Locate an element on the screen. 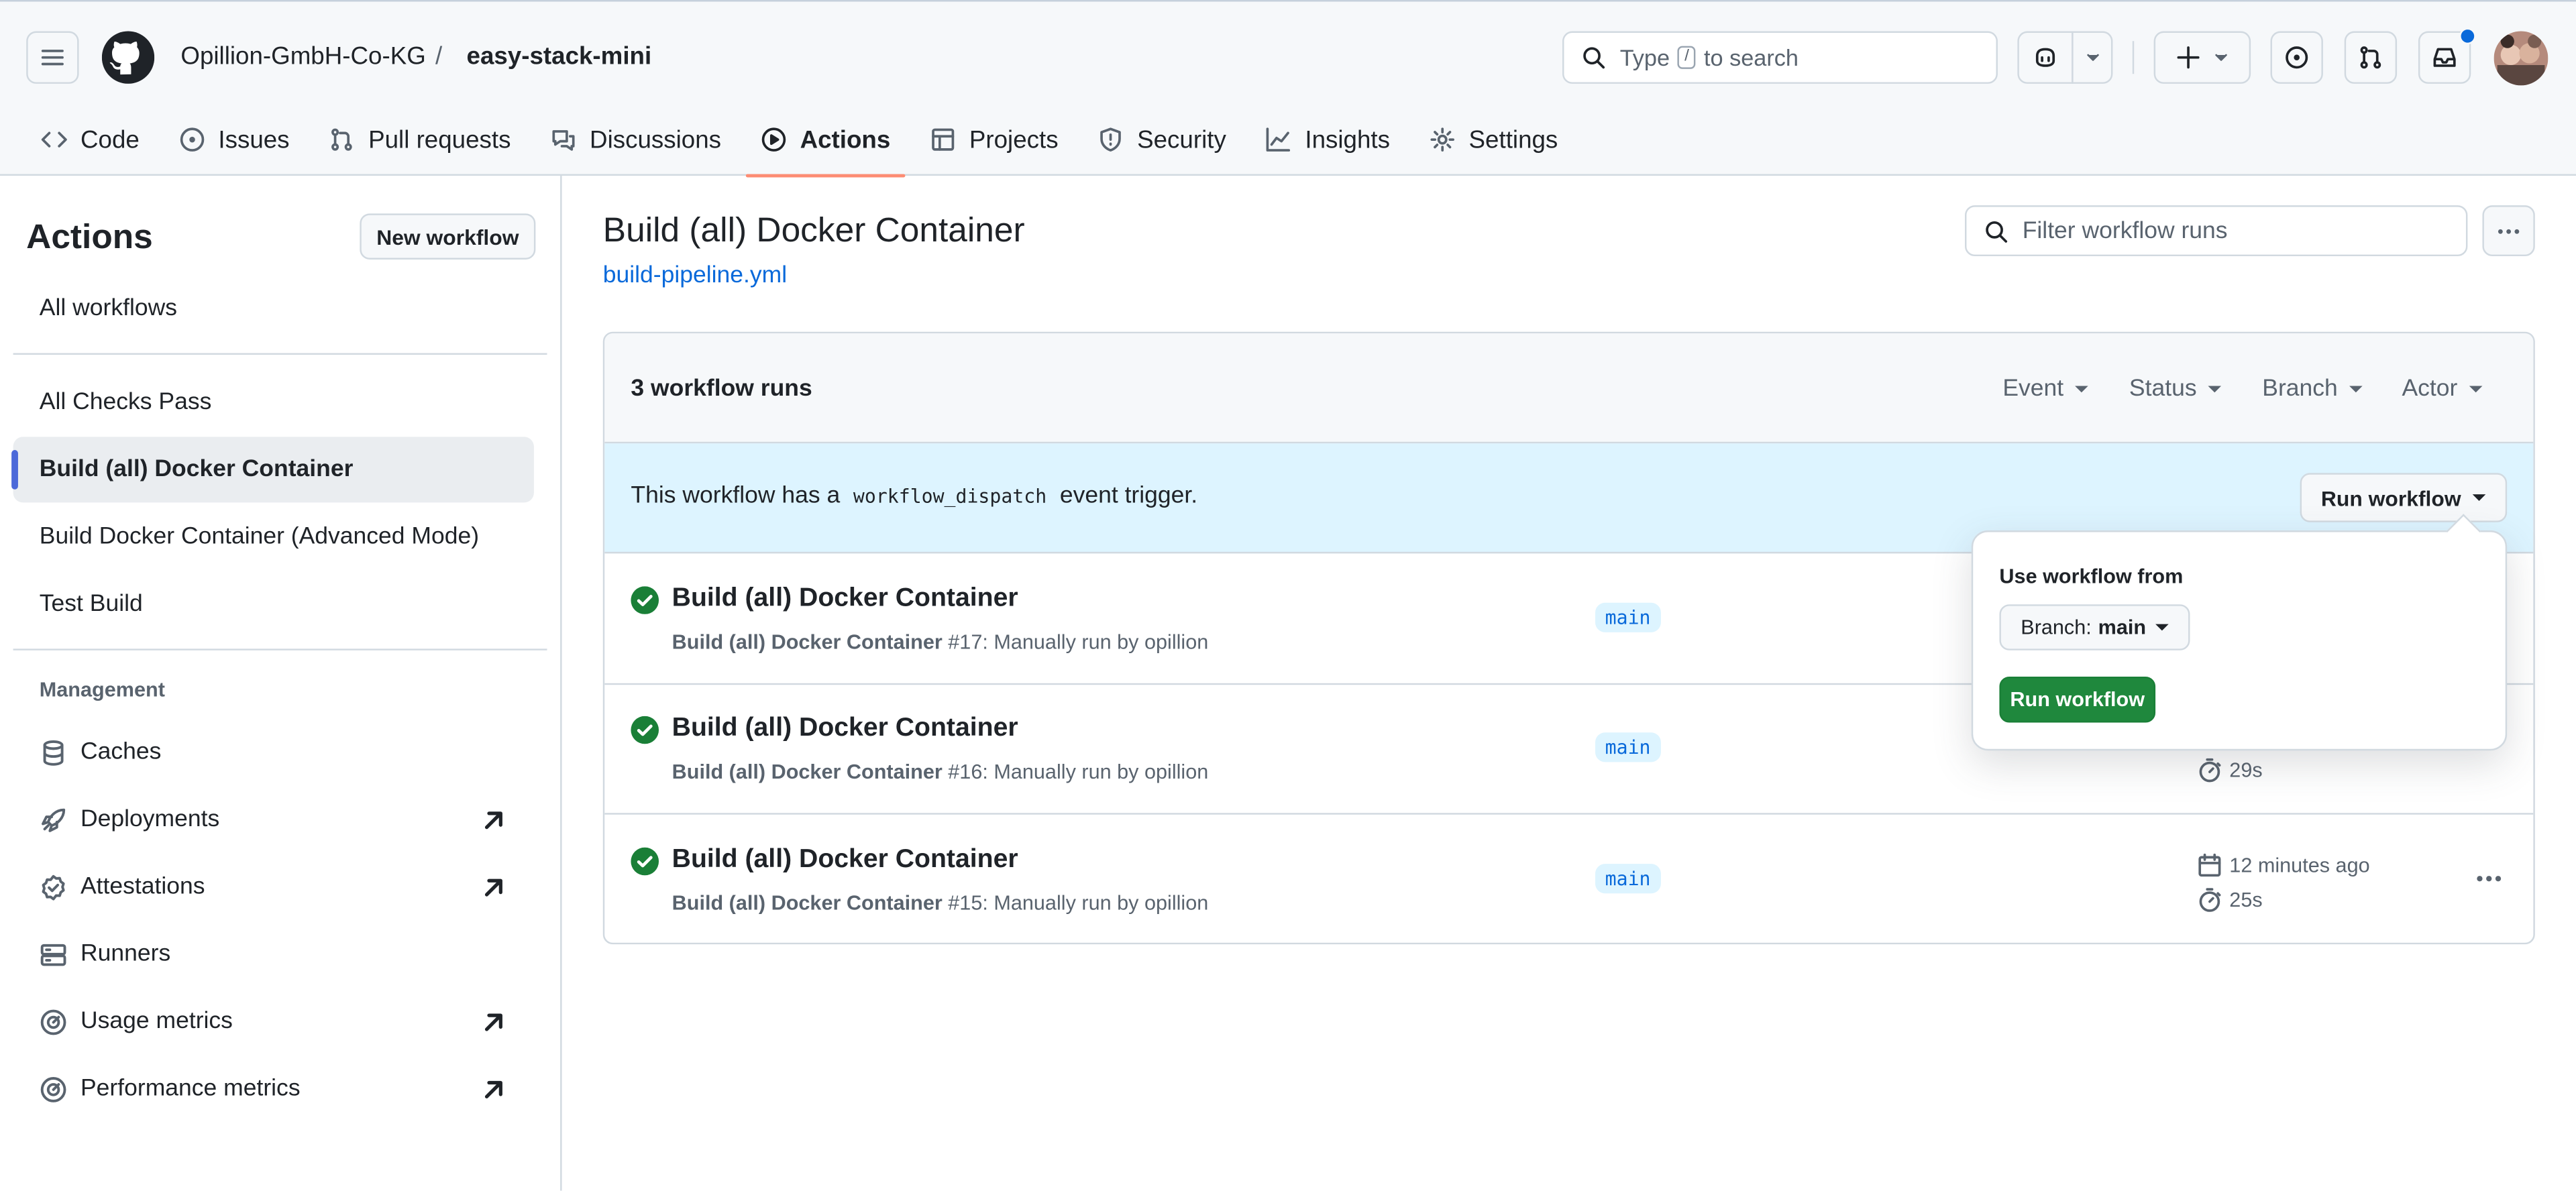  filter-workflow-runs-input: Filter workflow runs is located at coordinates (2216, 231).